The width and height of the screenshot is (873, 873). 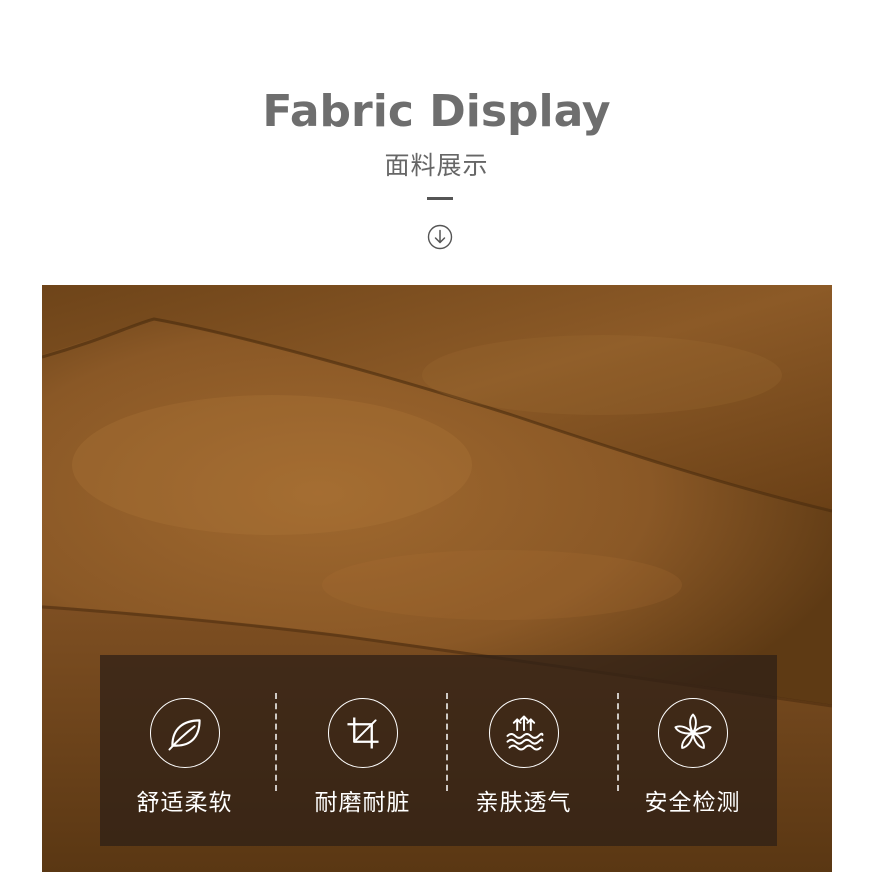 I want to click on page-title: Fabric Display, so click(x=436, y=111).